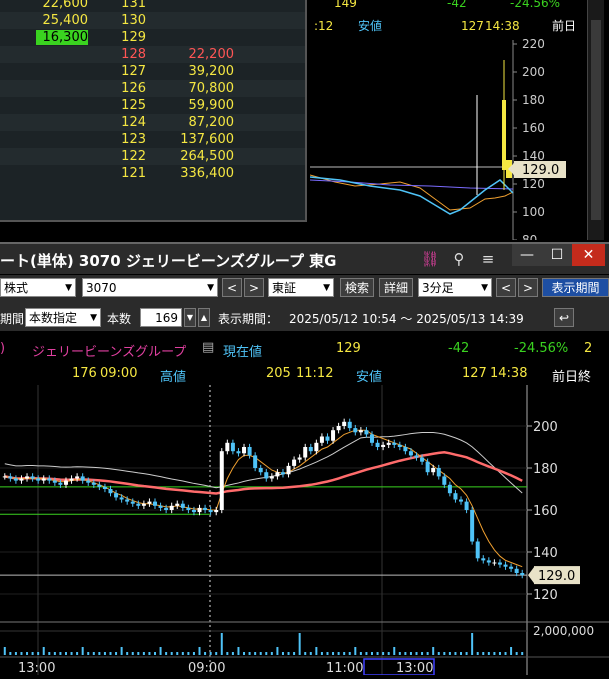 The width and height of the screenshot is (609, 679). I want to click on open-time: 09:00, so click(119, 373).